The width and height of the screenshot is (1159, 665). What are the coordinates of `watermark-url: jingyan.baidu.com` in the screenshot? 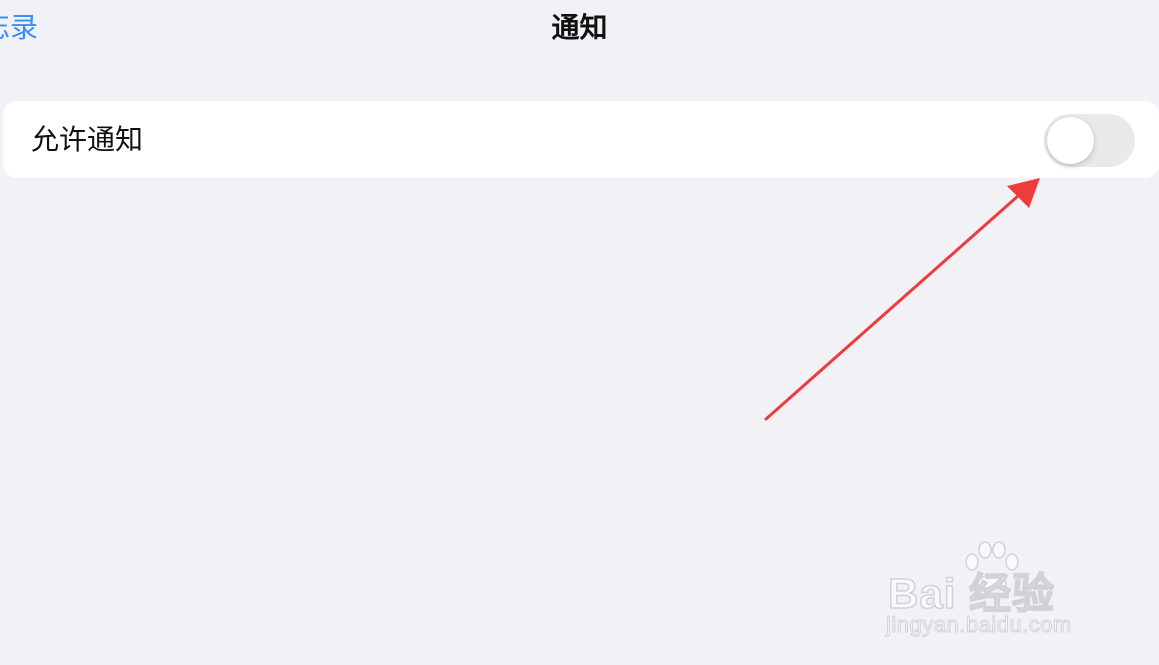 It's located at (979, 625).